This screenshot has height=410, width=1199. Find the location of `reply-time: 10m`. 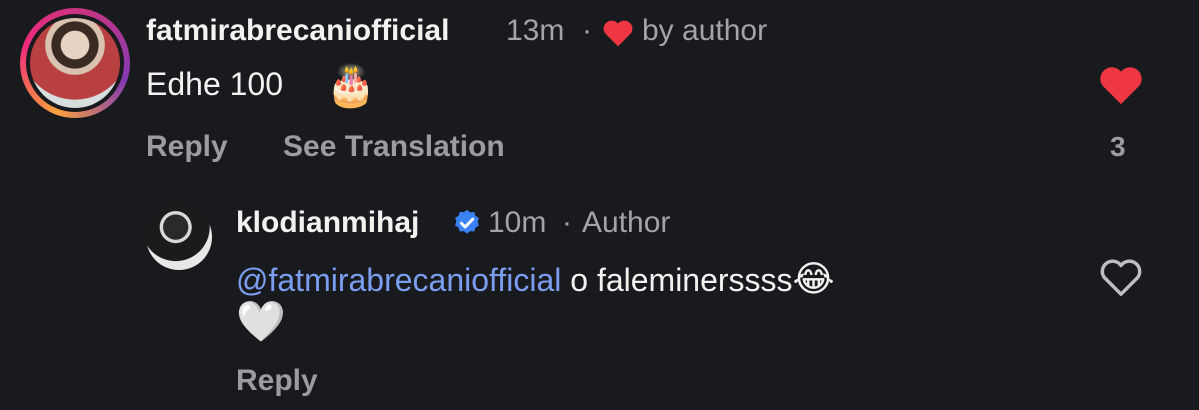

reply-time: 10m is located at coordinates (517, 222).